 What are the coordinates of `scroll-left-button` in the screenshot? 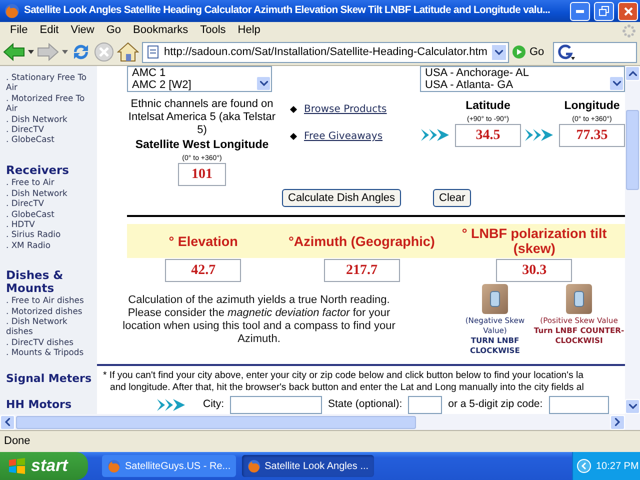 It's located at (7, 422).